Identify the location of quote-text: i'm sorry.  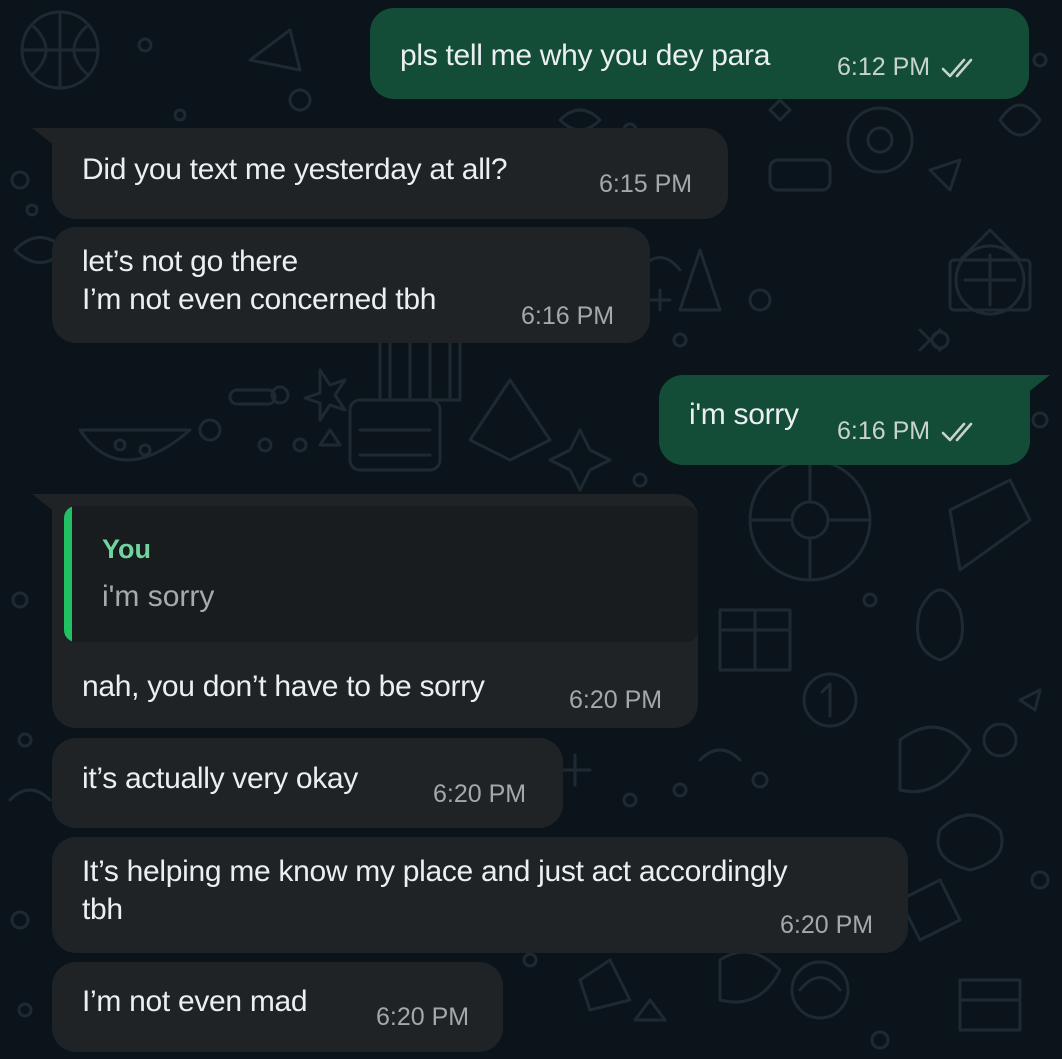
(158, 596).